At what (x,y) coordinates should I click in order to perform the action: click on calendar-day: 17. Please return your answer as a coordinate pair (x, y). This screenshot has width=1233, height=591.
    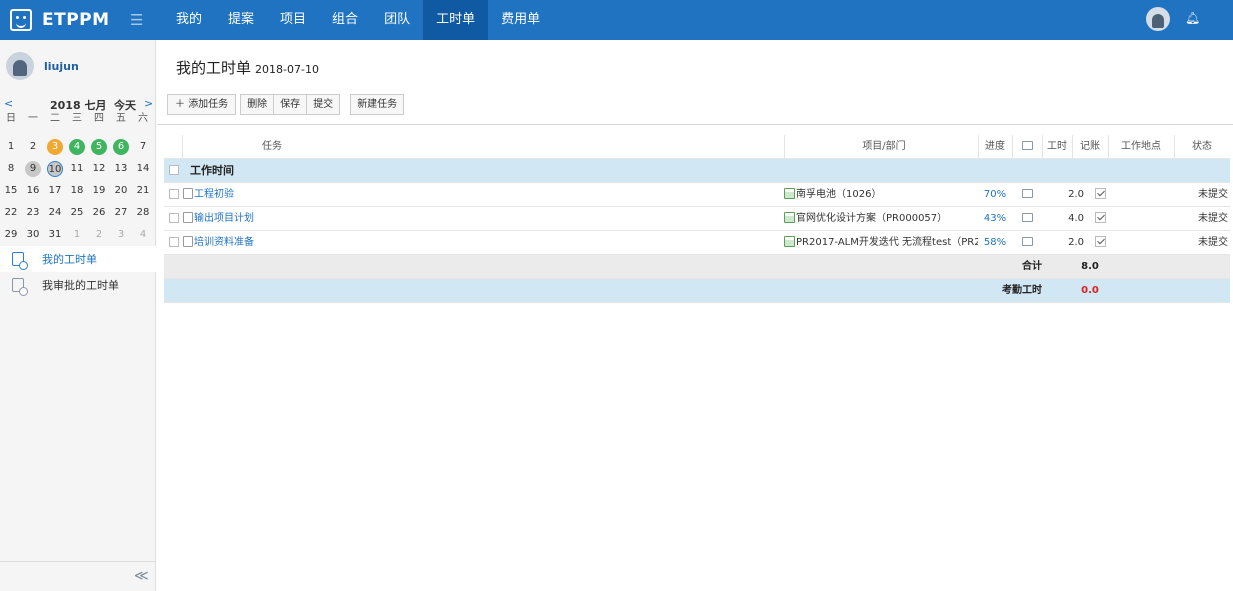
    Looking at the image, I should click on (55, 191).